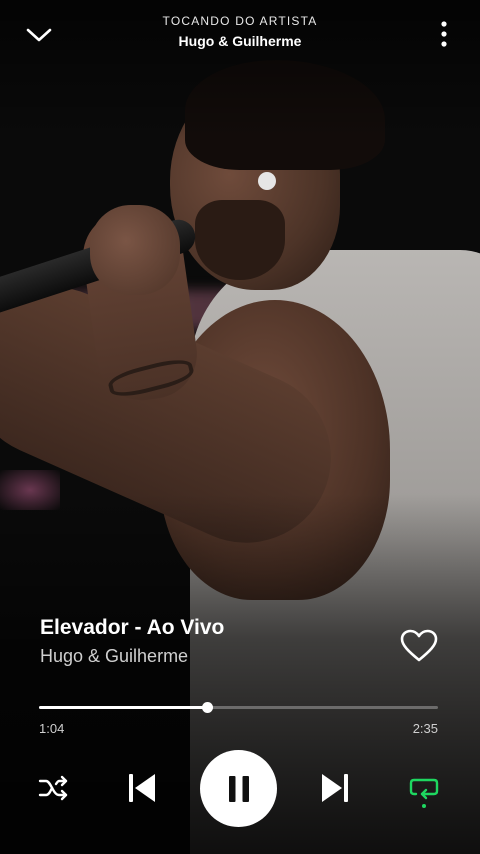 This screenshot has height=854, width=480. What do you see at coordinates (267, 181) in the screenshot?
I see `performer-earpiece` at bounding box center [267, 181].